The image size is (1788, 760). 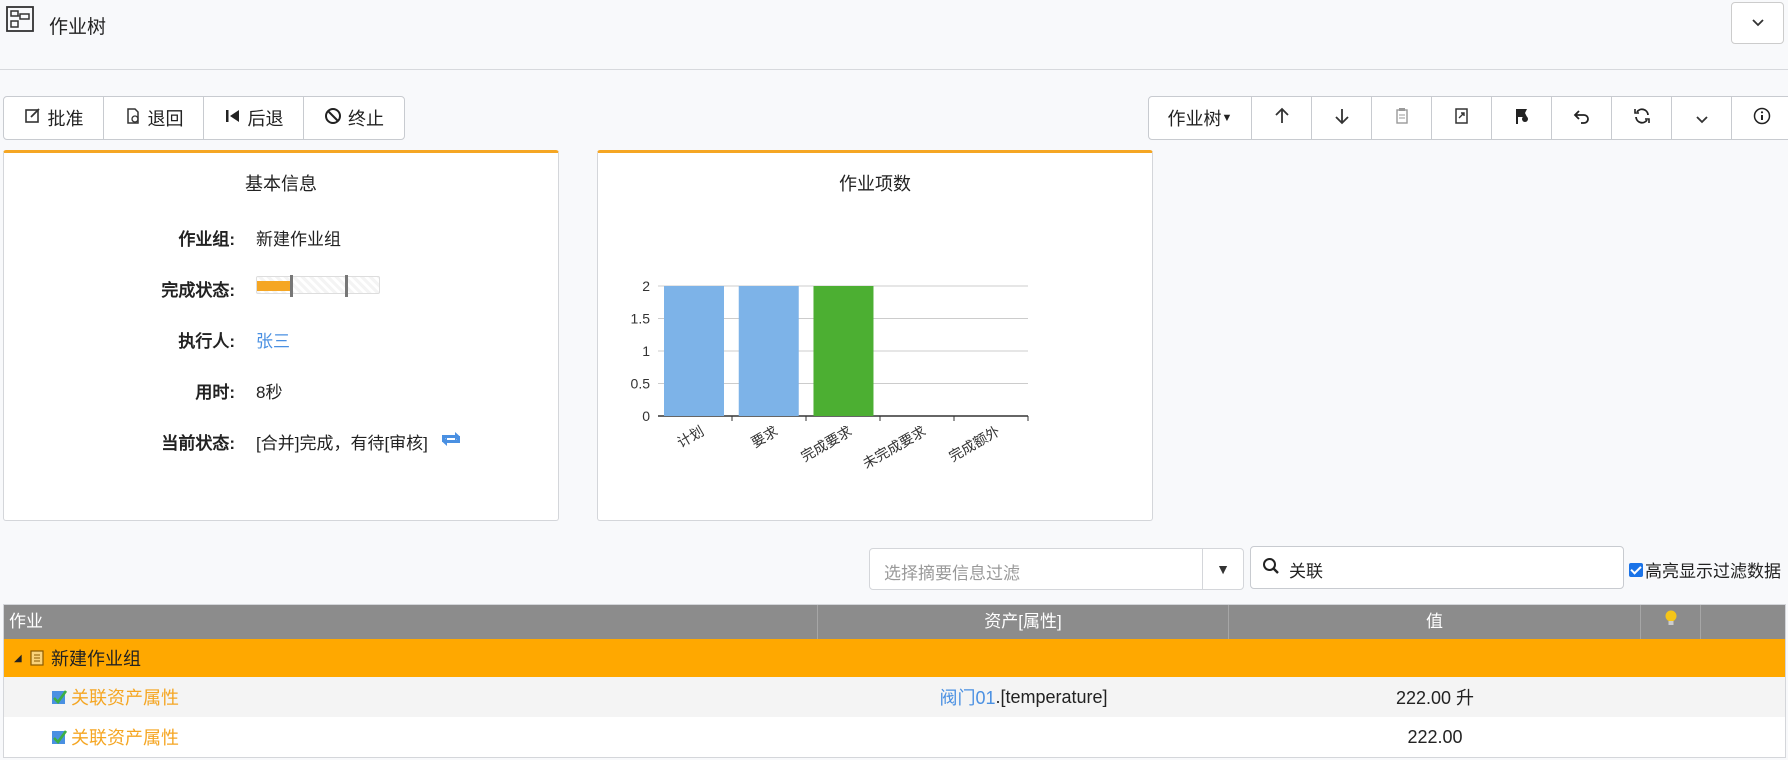 I want to click on retweet-icon, so click(x=451, y=441).